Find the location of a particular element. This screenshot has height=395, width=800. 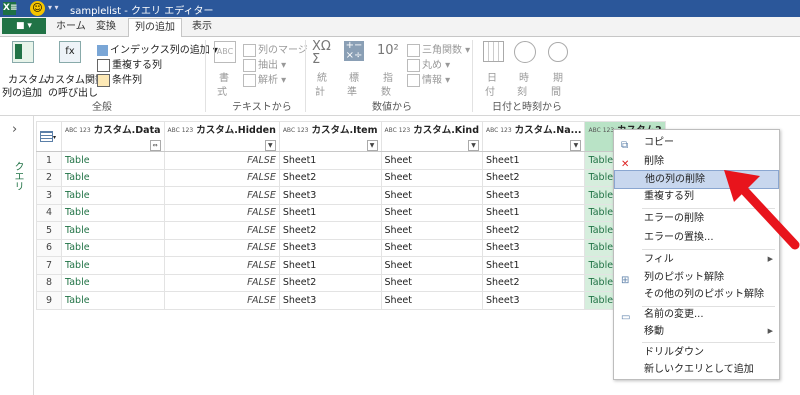

table-row: 8 Table FALSE Sheet2 Sheet Sheet2 Table is located at coordinates (351, 282).